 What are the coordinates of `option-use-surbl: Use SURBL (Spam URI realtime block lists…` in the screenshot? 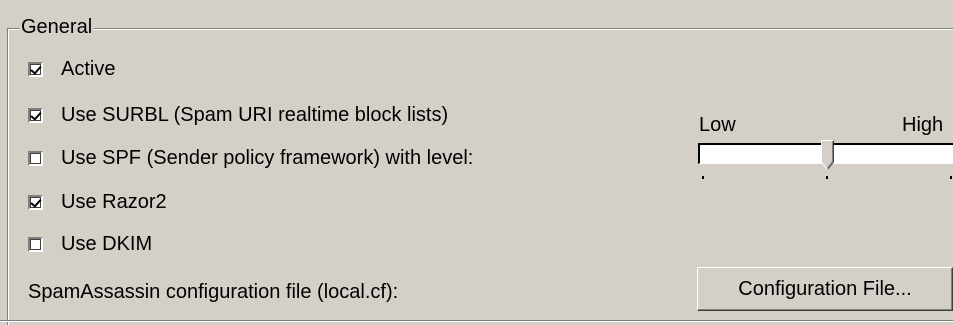 It's located at (238, 115).